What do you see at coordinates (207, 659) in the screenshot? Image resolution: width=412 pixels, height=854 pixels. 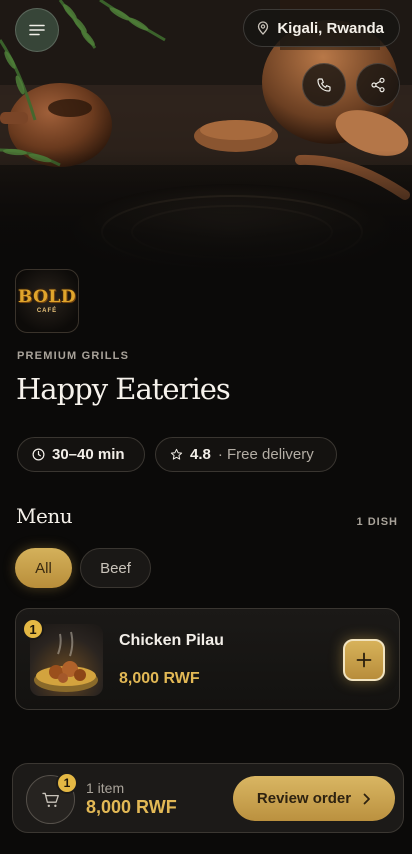 I see `dish-card: 1 Chicken Pilau 8,000 RWF` at bounding box center [207, 659].